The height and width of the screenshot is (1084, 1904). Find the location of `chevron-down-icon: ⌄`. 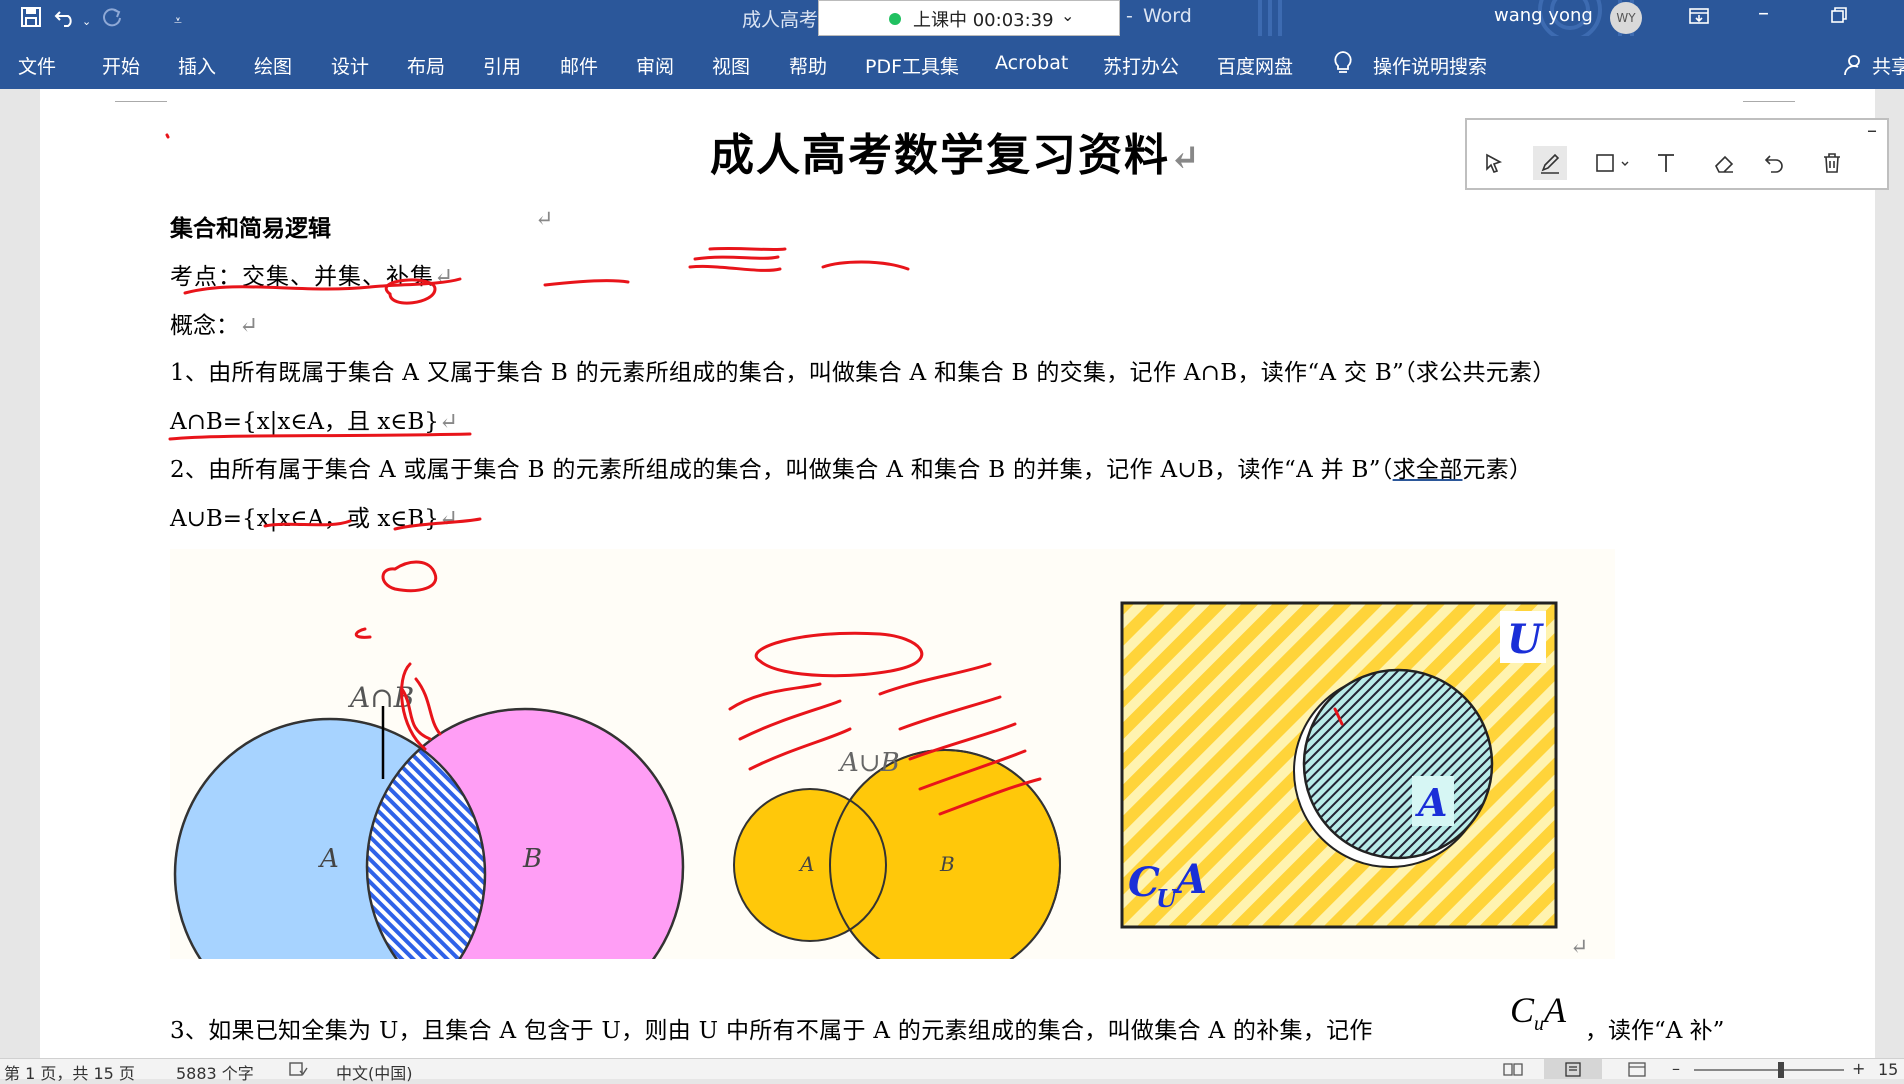

chevron-down-icon: ⌄ is located at coordinates (1067, 15).